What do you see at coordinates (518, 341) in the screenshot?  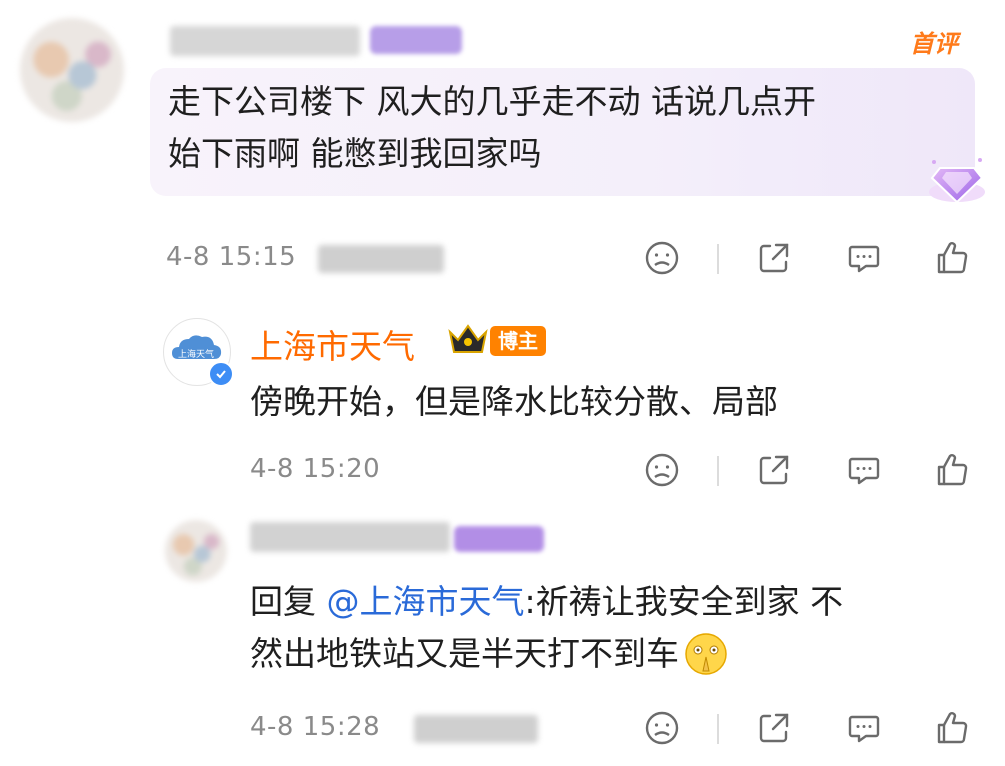 I see `blogger-badge: 博主` at bounding box center [518, 341].